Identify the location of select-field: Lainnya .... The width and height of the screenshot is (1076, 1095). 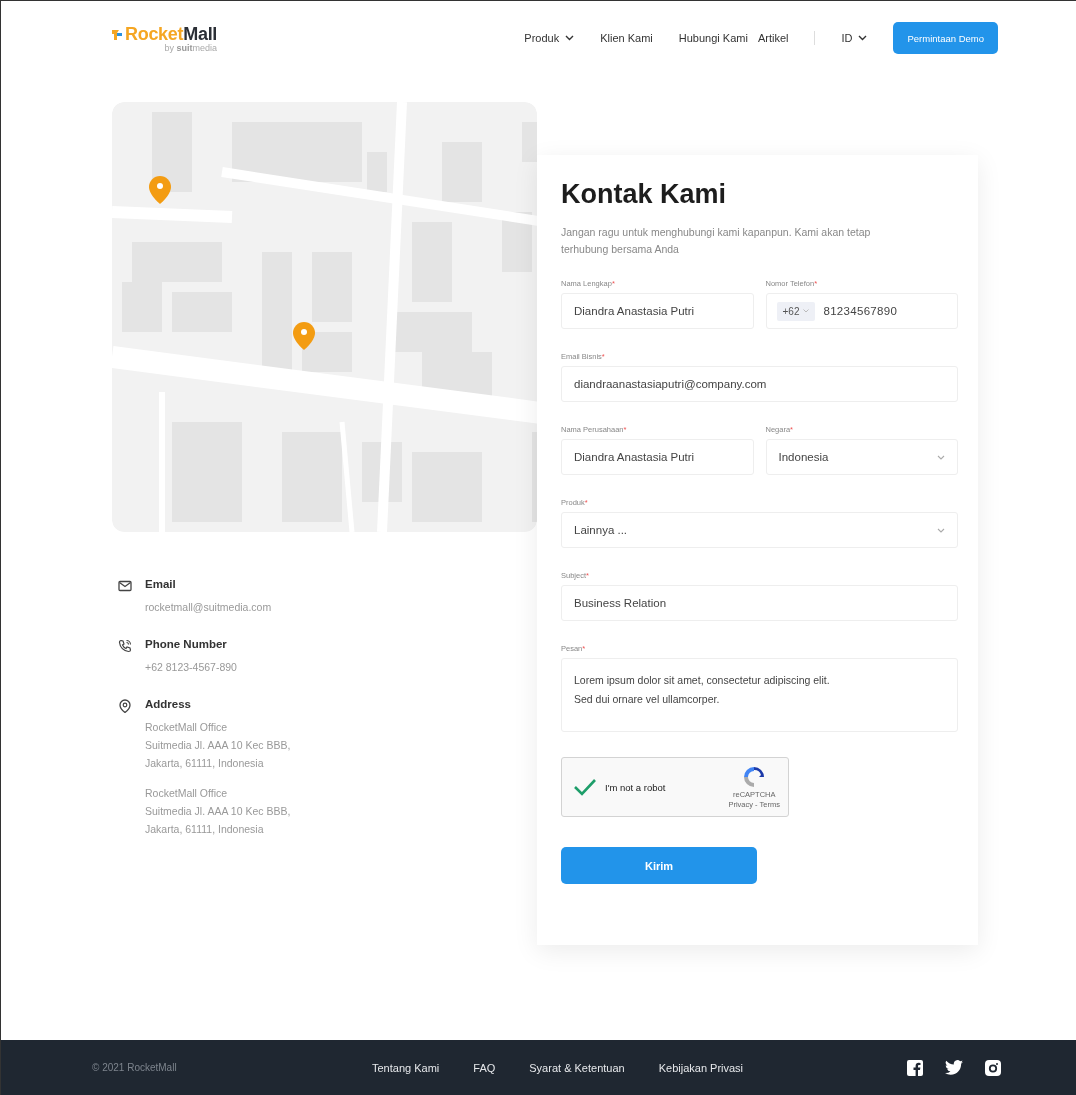
(759, 530).